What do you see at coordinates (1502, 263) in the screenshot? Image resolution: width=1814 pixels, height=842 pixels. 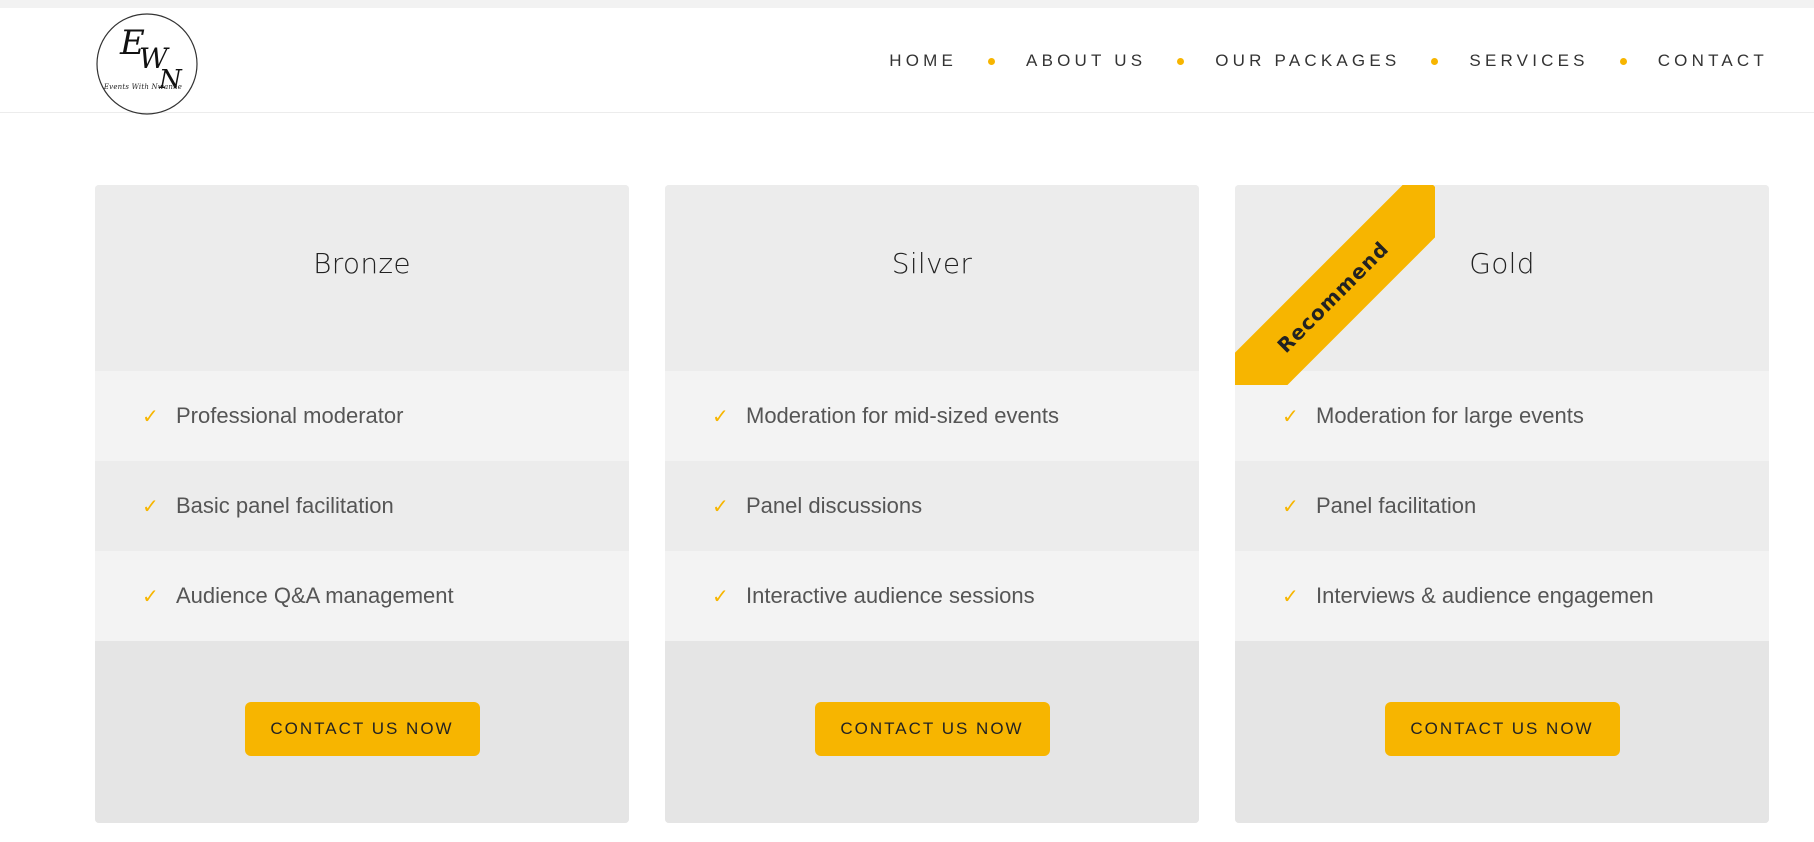 I see `package-title: Gold` at bounding box center [1502, 263].